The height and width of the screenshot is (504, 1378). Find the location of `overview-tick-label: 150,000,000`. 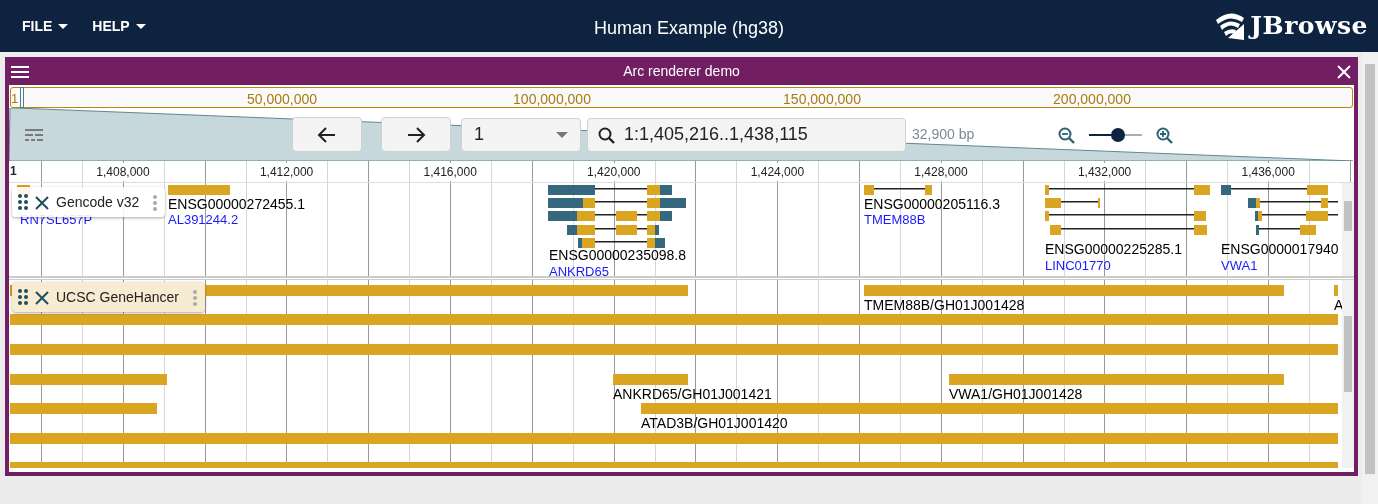

overview-tick-label: 150,000,000 is located at coordinates (822, 99).